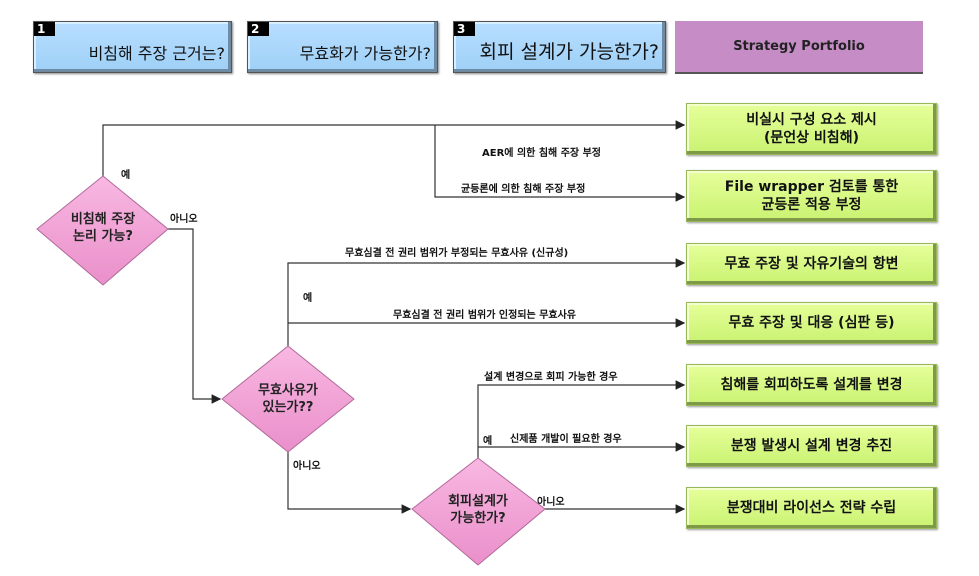 The width and height of the screenshot is (979, 576). What do you see at coordinates (307, 466) in the screenshot?
I see `decision-2-no-label: 아니오` at bounding box center [307, 466].